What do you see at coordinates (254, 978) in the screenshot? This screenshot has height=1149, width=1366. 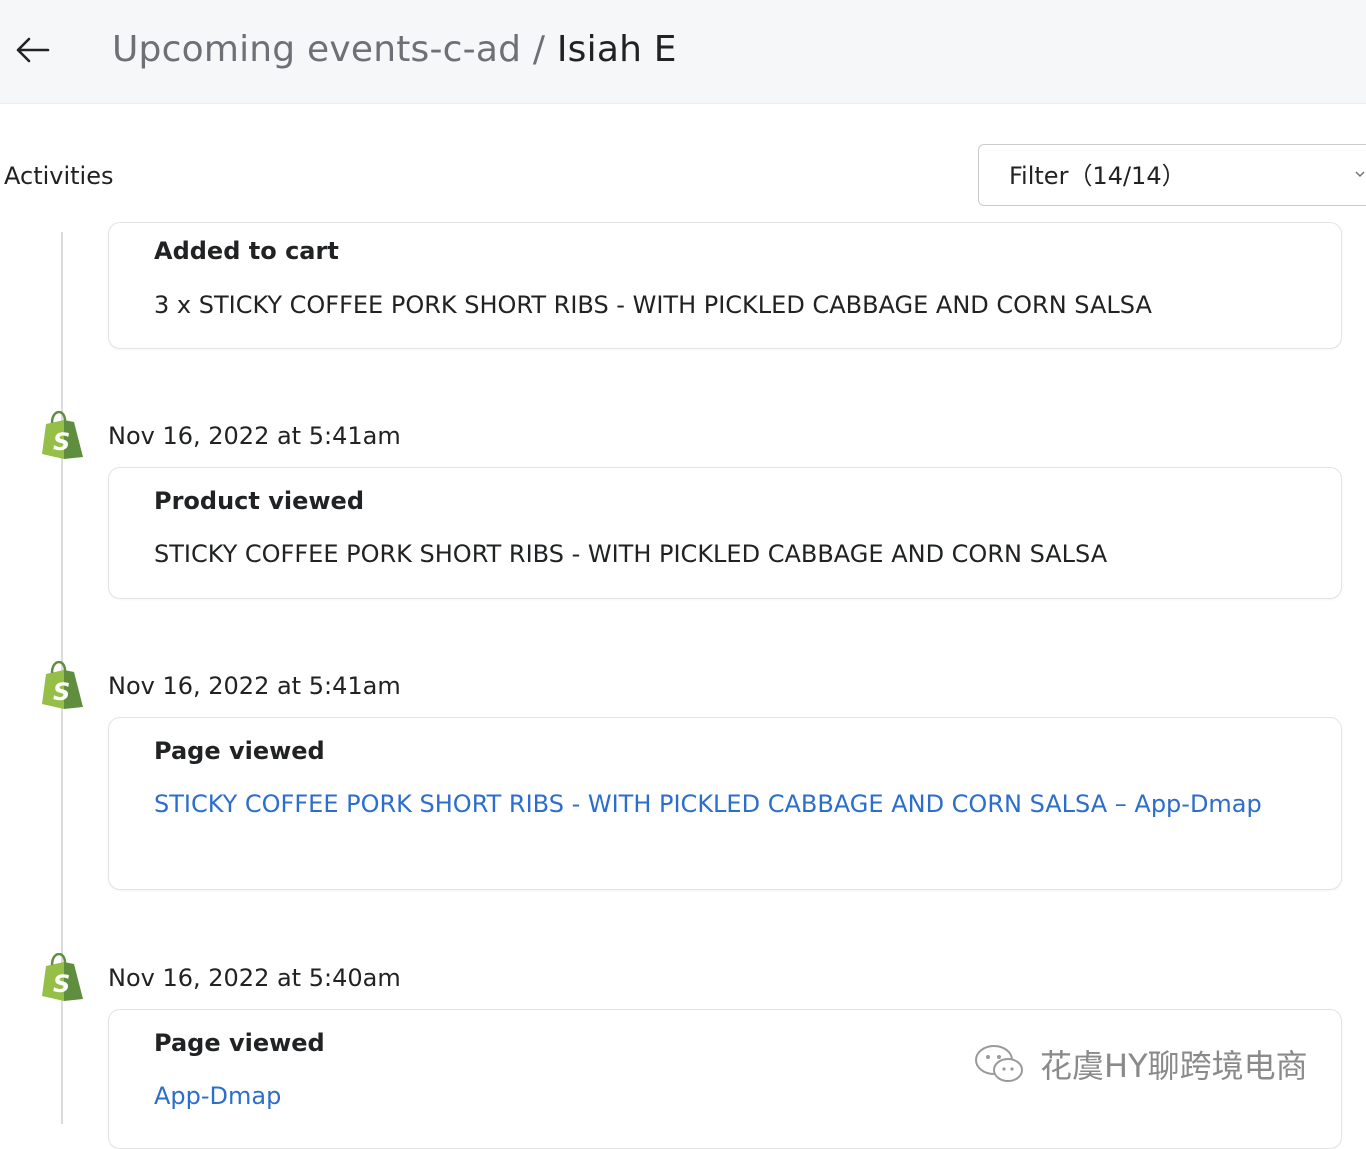 I see `activity-timestamp: Nov 16, 2022 at 5:40am` at bounding box center [254, 978].